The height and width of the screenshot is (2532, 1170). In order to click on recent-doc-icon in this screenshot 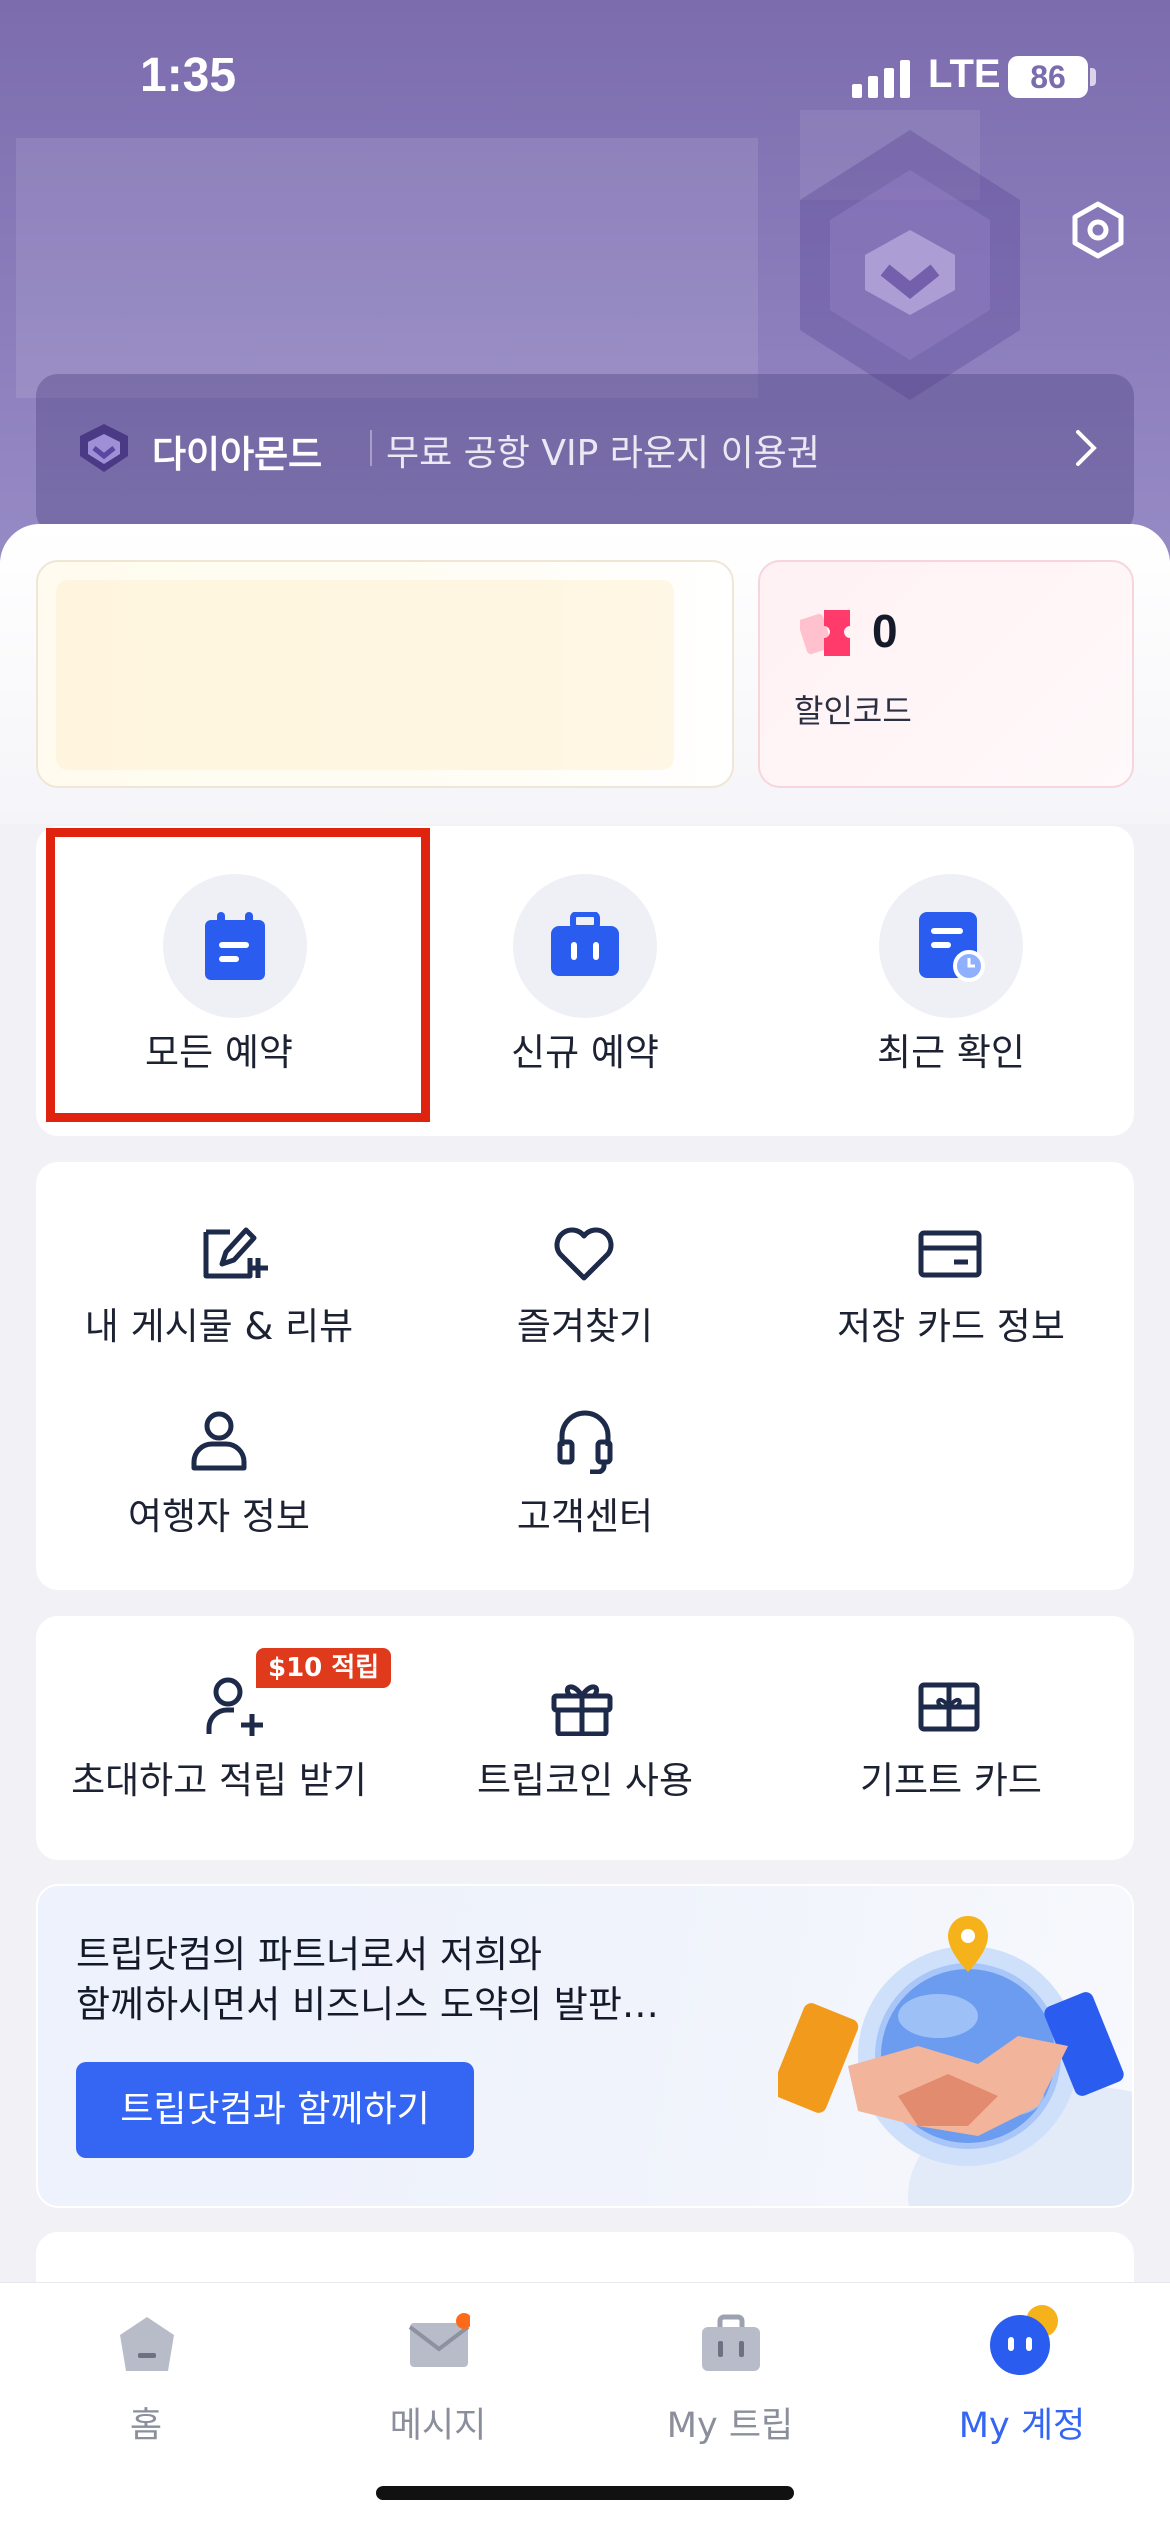, I will do `click(952, 947)`.